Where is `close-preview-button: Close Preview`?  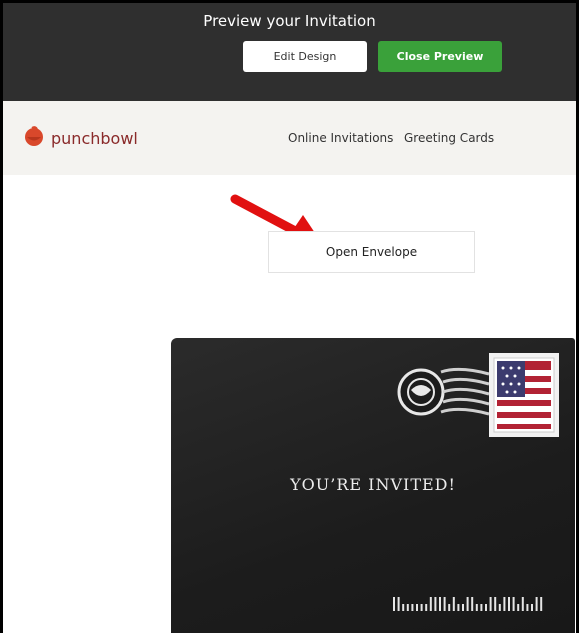
close-preview-button: Close Preview is located at coordinates (440, 56).